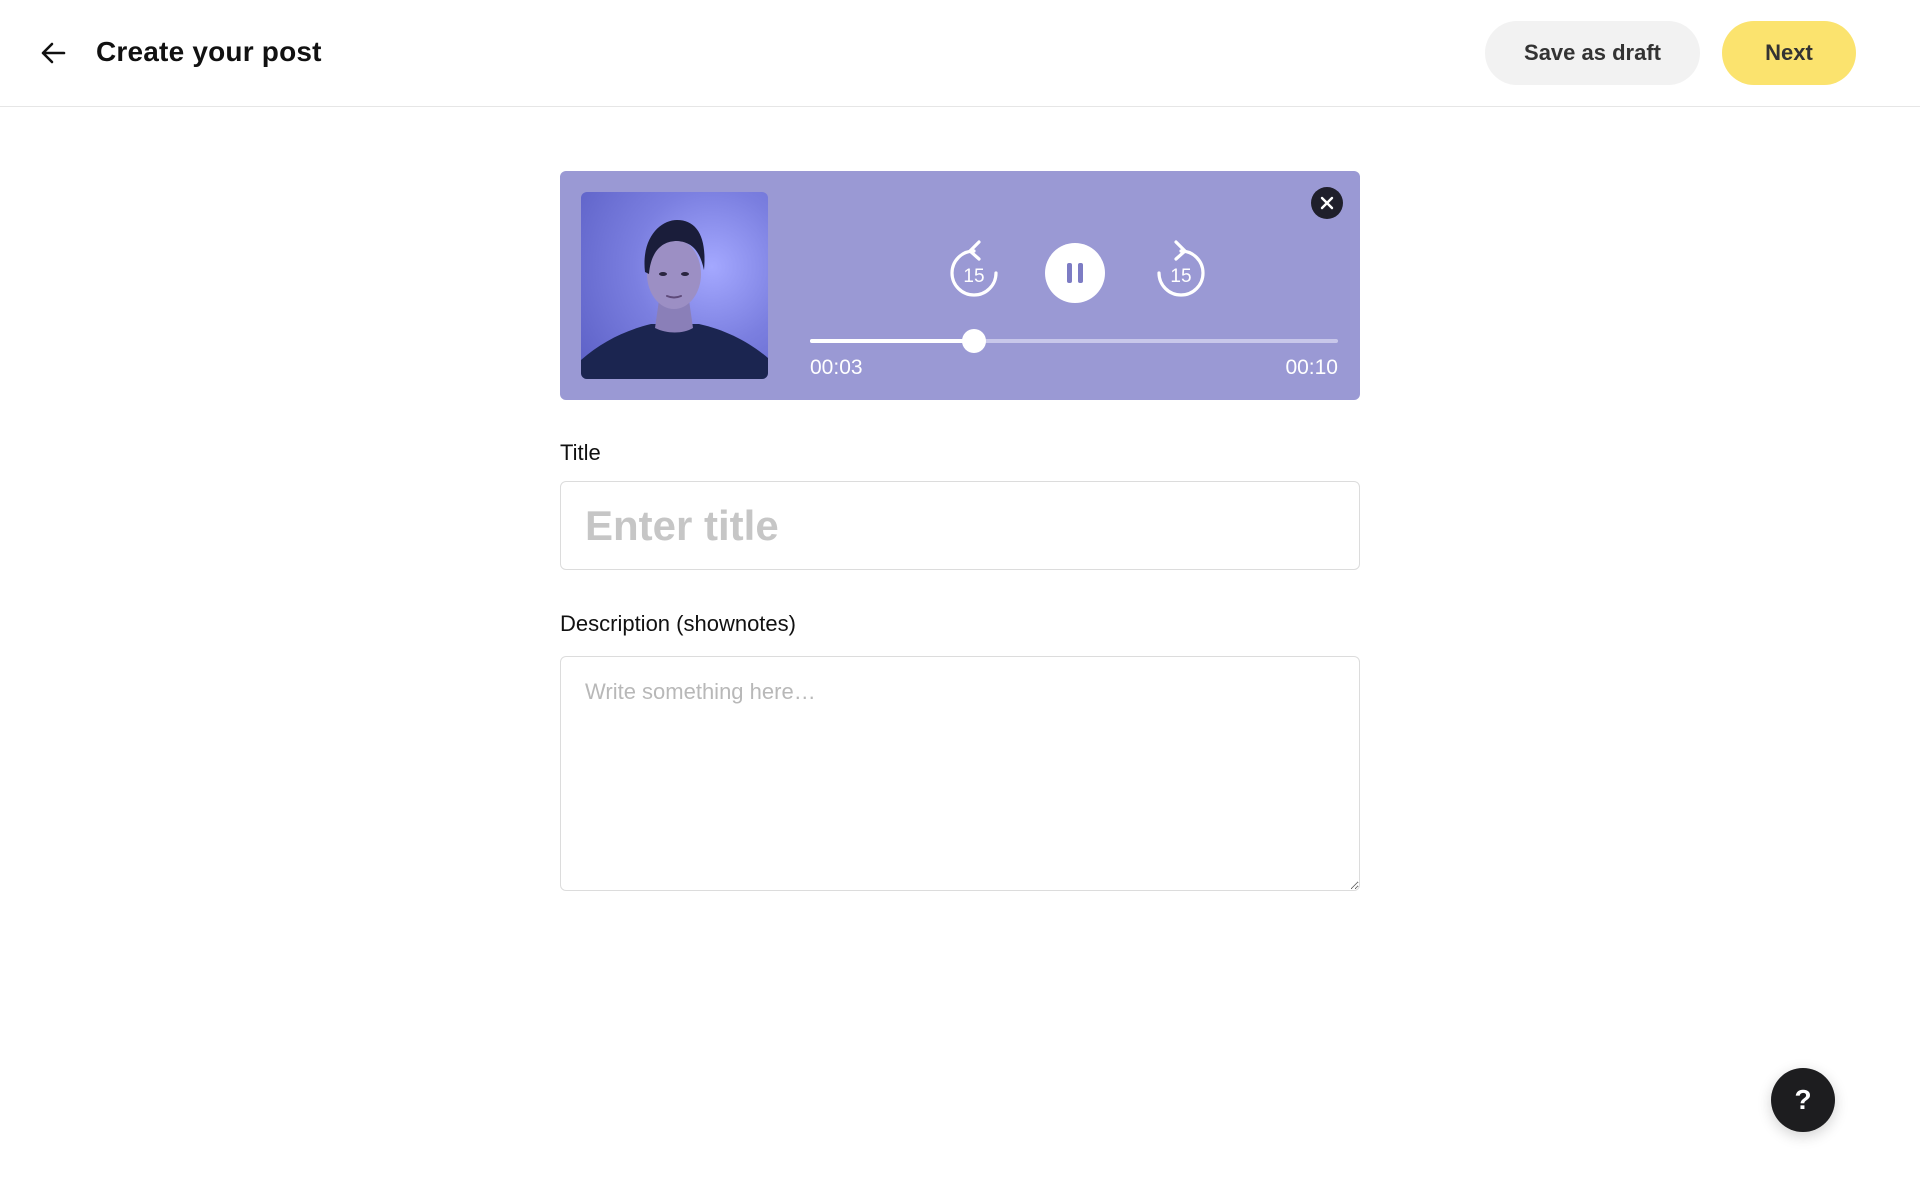  Describe the element at coordinates (580, 452) in the screenshot. I see `title-label: Title` at that location.